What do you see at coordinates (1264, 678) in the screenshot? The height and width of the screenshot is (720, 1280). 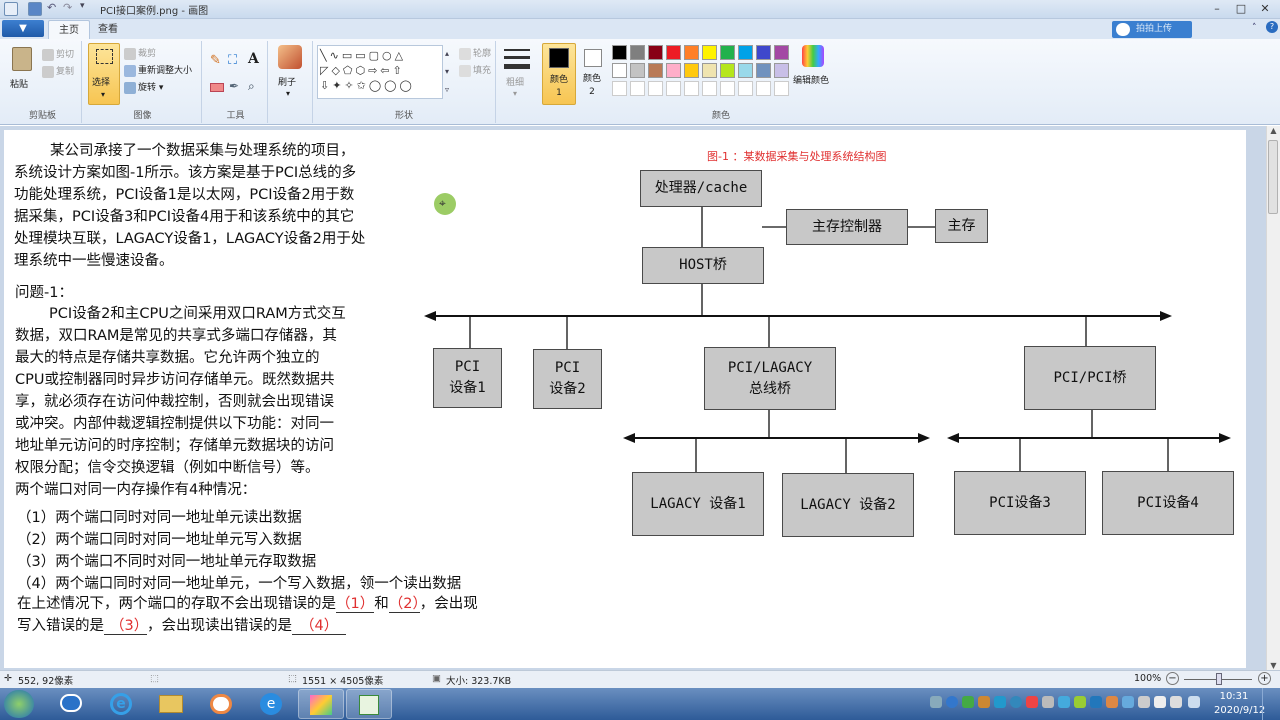 I see `zoom-in-icon: +` at bounding box center [1264, 678].